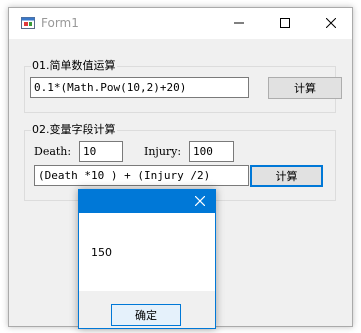  Describe the element at coordinates (28, 23) in the screenshot. I see `form-window-icon` at that location.